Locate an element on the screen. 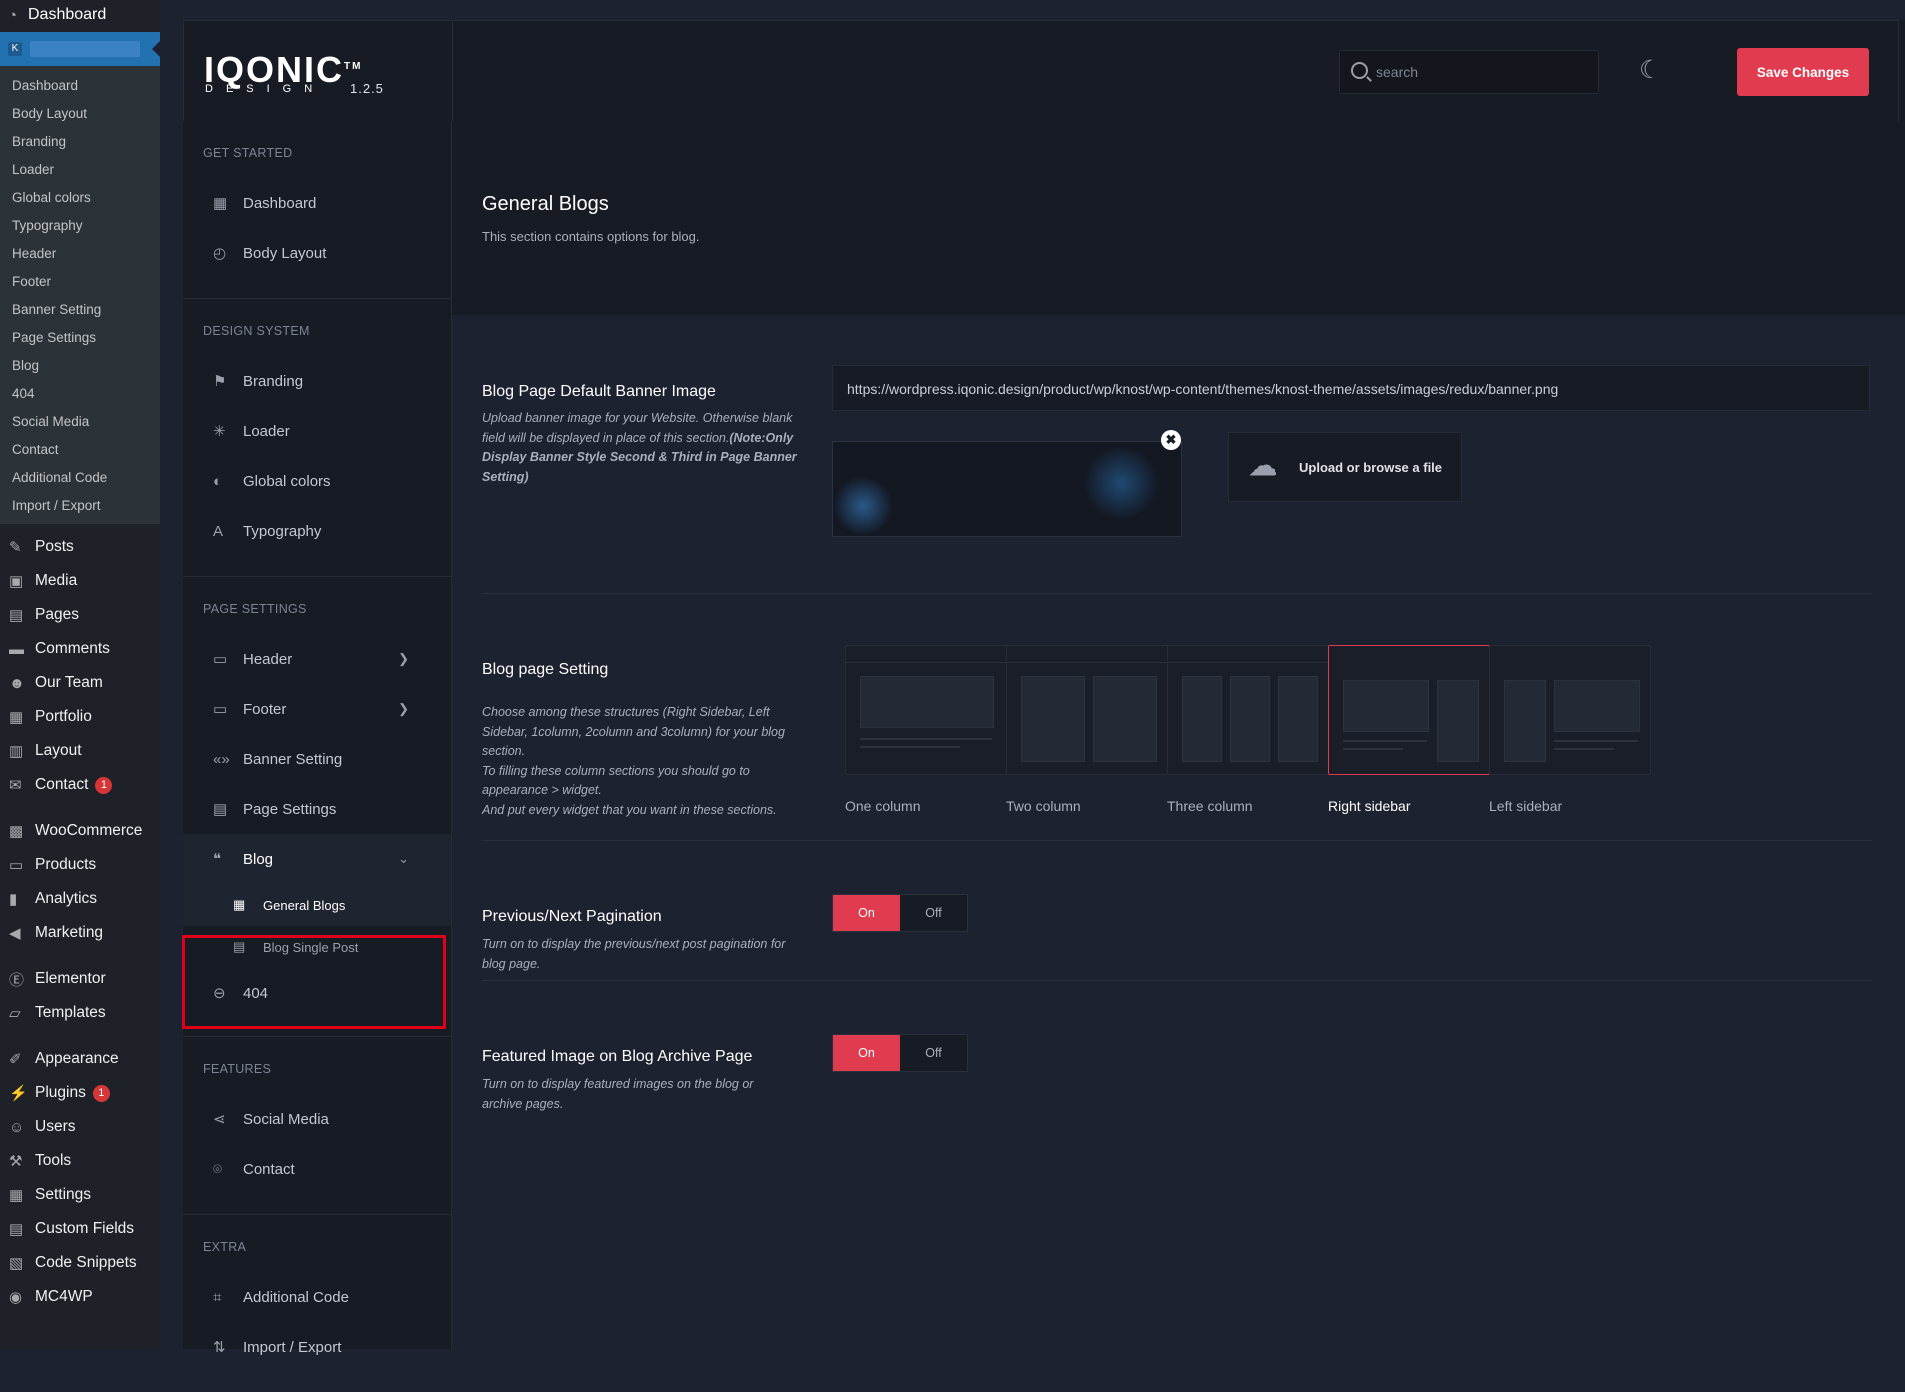 The image size is (1905, 1392). page-subtitle: This section contains options for blog. is located at coordinates (591, 236).